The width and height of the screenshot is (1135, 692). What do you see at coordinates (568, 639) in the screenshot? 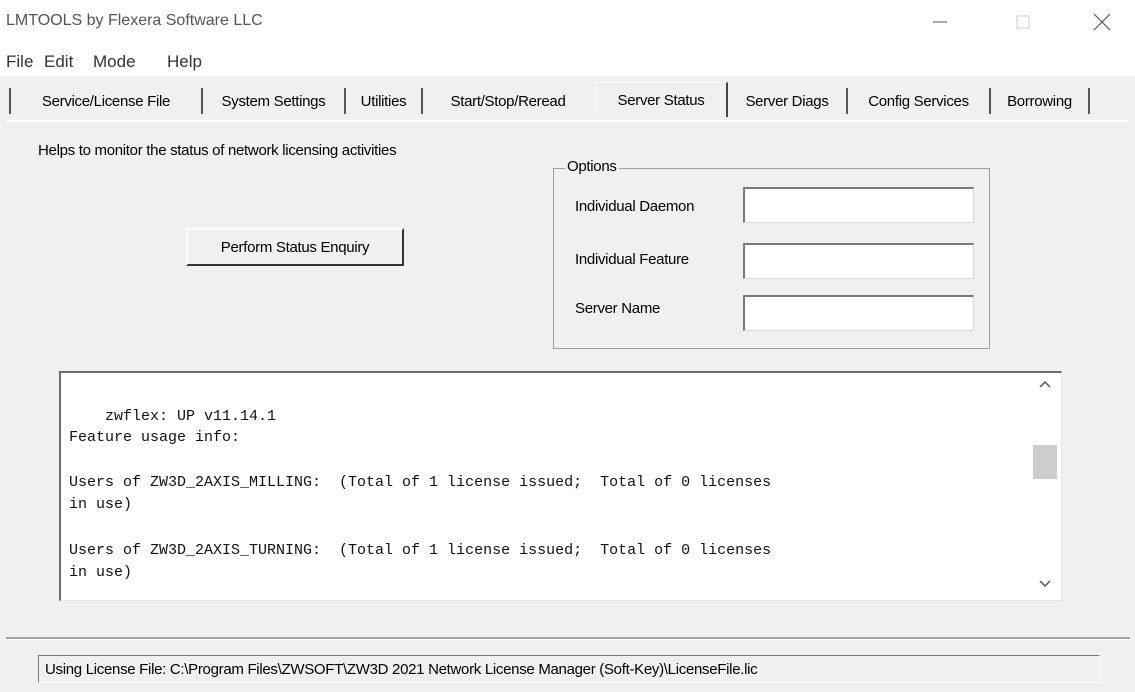
I see `status-separator-highlight` at bounding box center [568, 639].